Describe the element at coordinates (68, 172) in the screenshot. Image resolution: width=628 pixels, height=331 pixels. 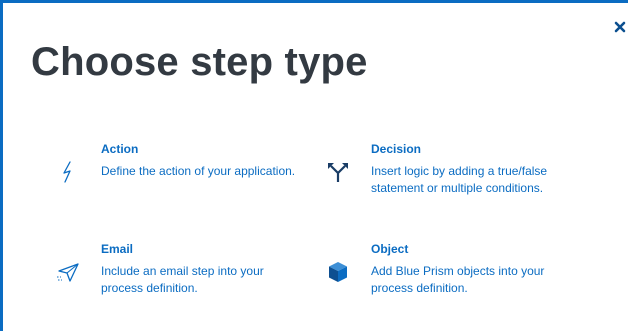
I see `lightning-icon` at that location.